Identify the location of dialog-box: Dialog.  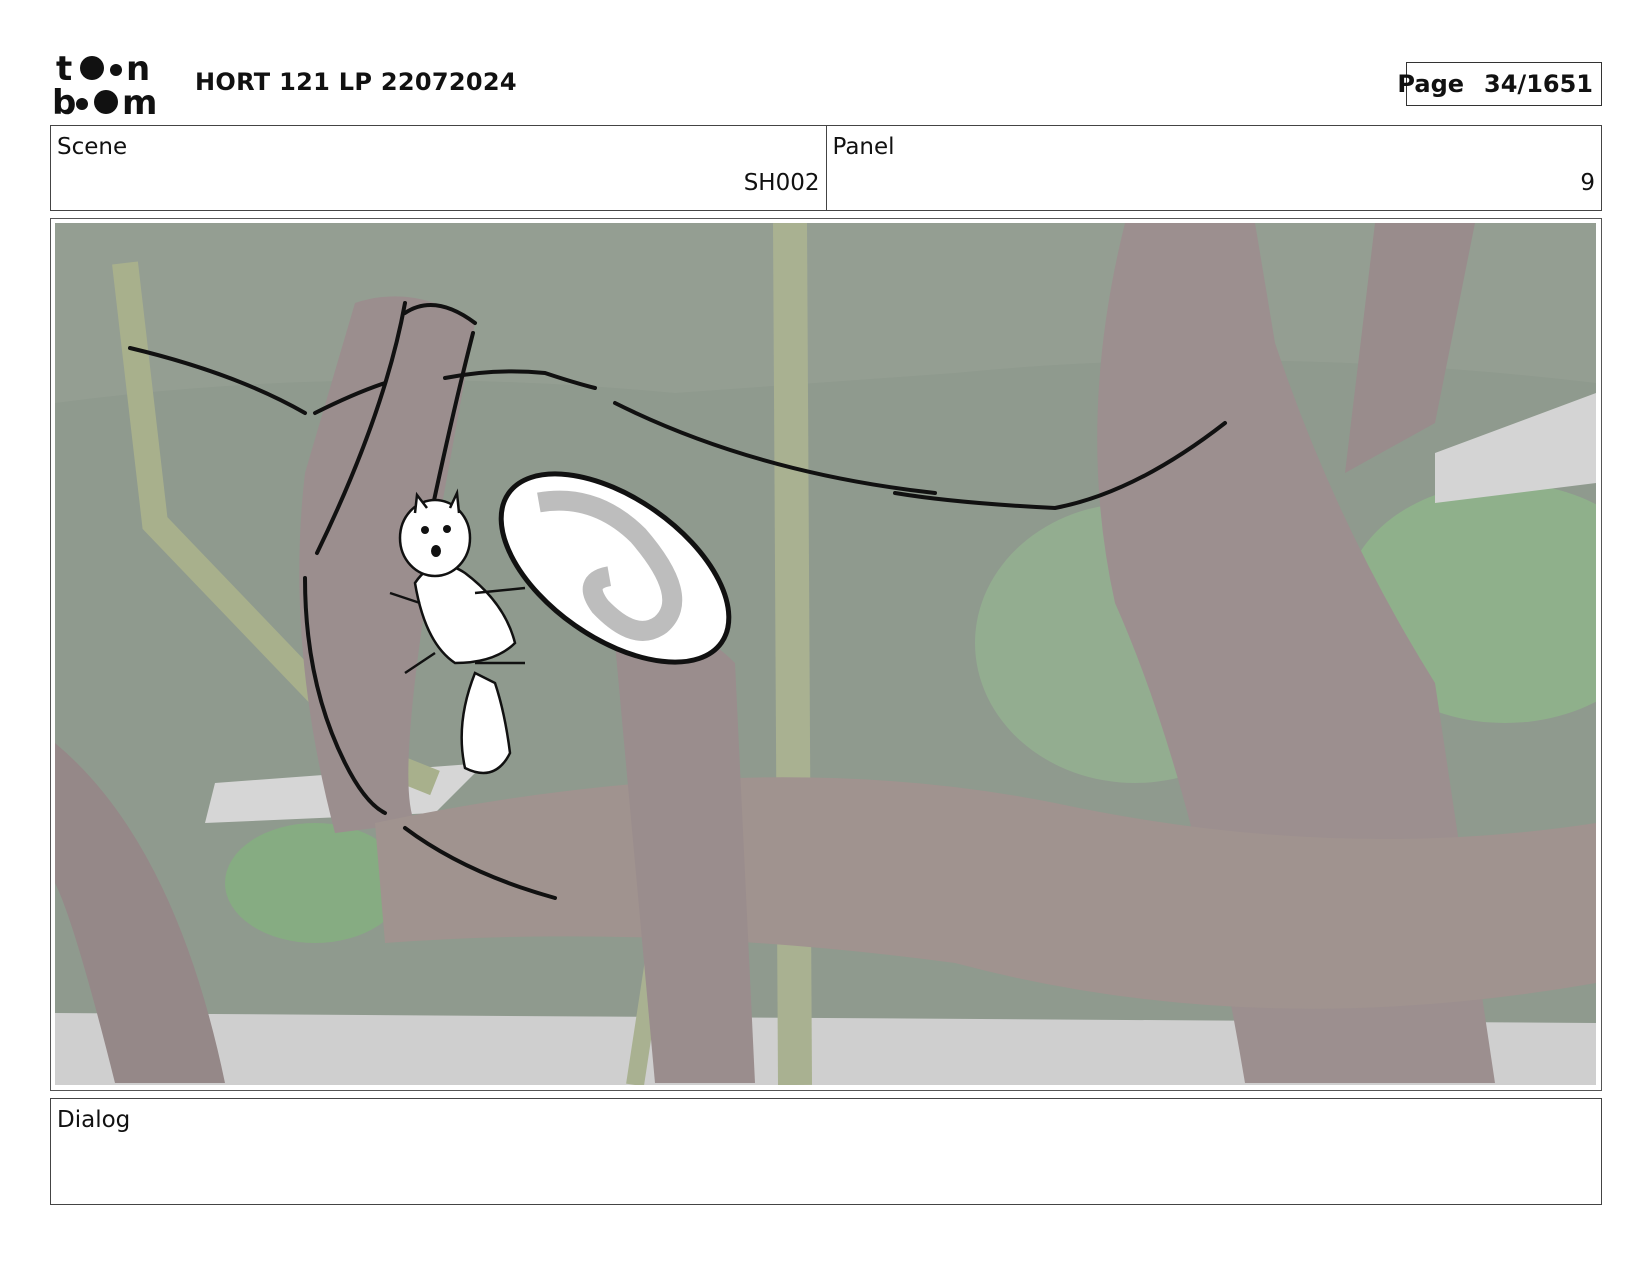
(826, 1151).